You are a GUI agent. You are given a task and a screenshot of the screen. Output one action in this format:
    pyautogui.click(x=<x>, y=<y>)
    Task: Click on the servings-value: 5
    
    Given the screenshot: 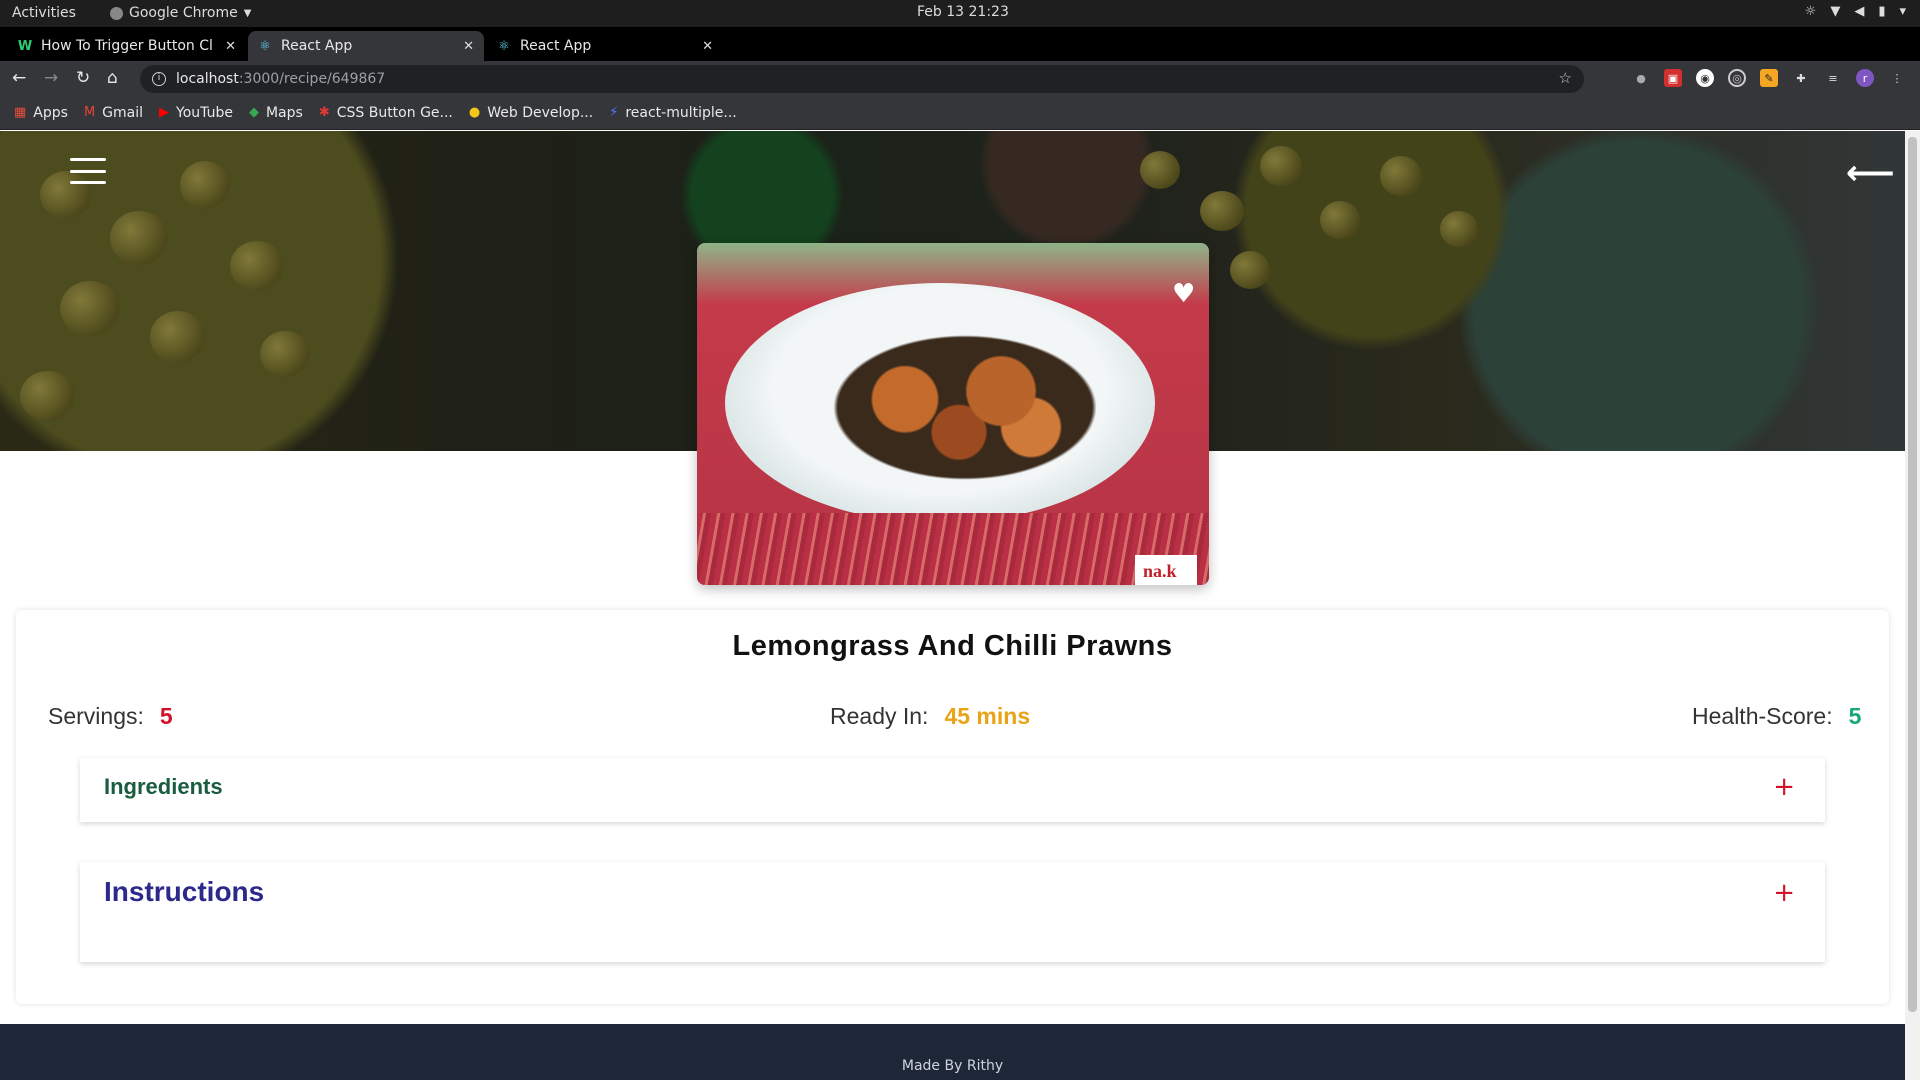 What is the action you would take?
    pyautogui.click(x=166, y=716)
    